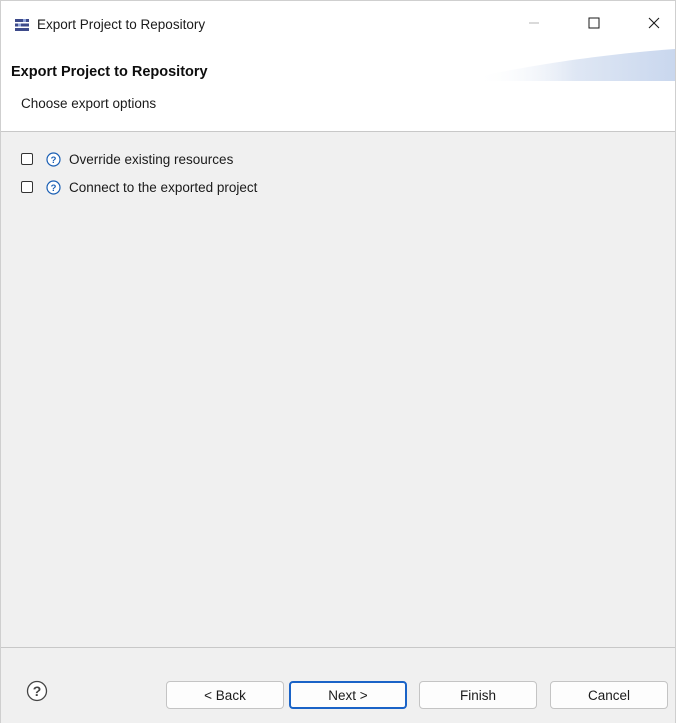  What do you see at coordinates (89, 103) in the screenshot?
I see `wizard-subtitle: Choose export options` at bounding box center [89, 103].